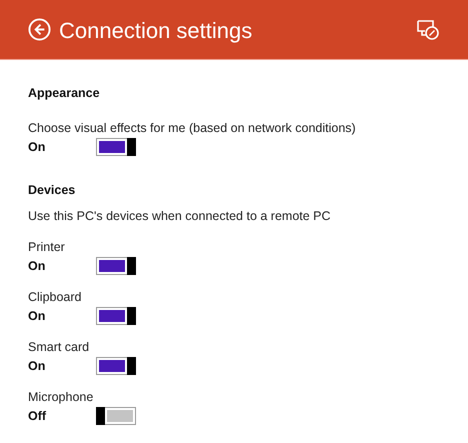 The image size is (468, 443). I want to click on setting-label: Microphone, so click(61, 397).